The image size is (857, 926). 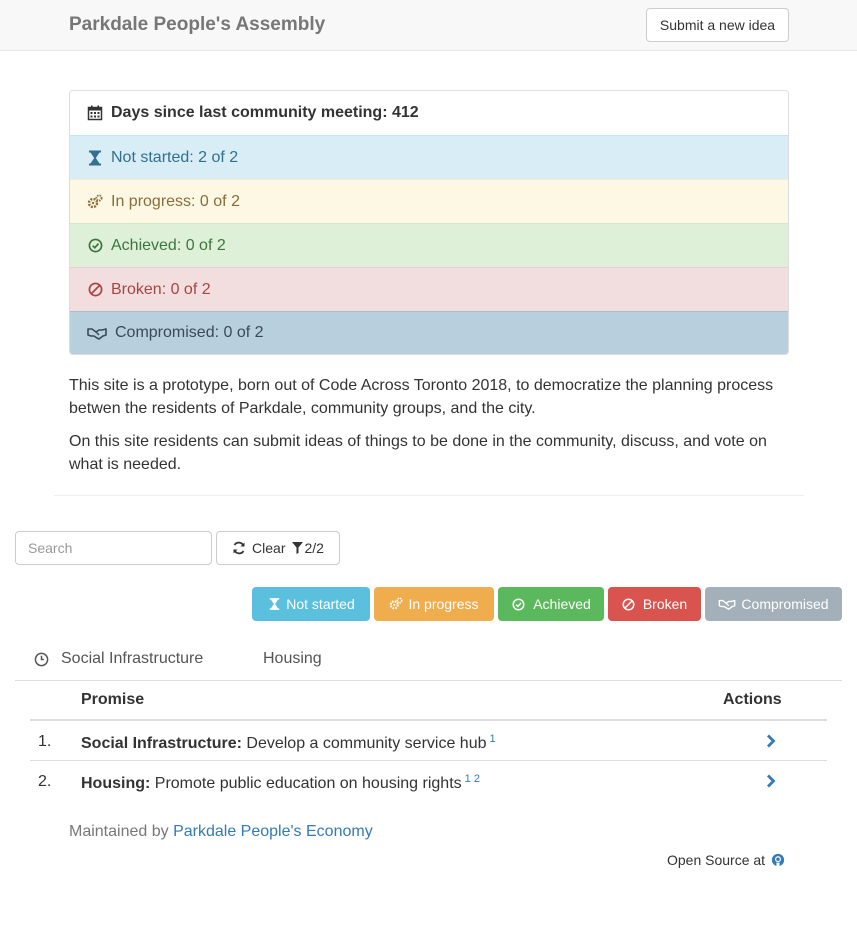 What do you see at coordinates (493, 739) in the screenshot?
I see `promise-refs: 1` at bounding box center [493, 739].